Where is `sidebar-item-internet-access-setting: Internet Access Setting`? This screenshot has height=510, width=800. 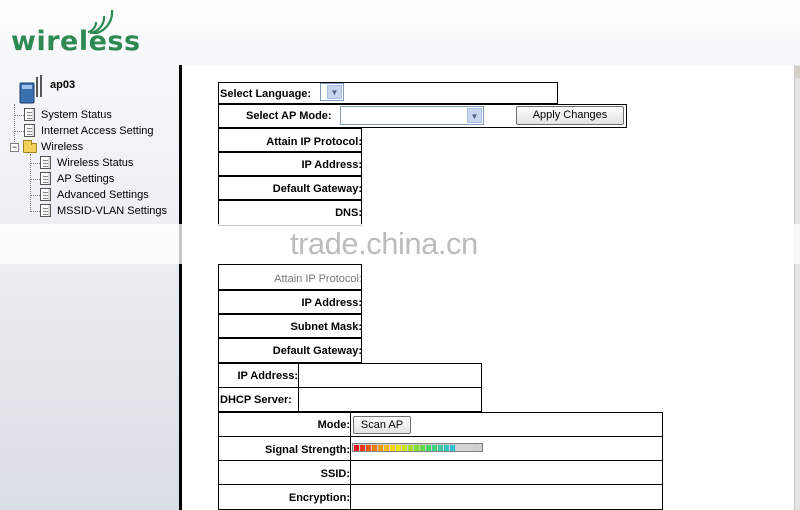
sidebar-item-internet-access-setting: Internet Access Setting is located at coordinates (97, 131).